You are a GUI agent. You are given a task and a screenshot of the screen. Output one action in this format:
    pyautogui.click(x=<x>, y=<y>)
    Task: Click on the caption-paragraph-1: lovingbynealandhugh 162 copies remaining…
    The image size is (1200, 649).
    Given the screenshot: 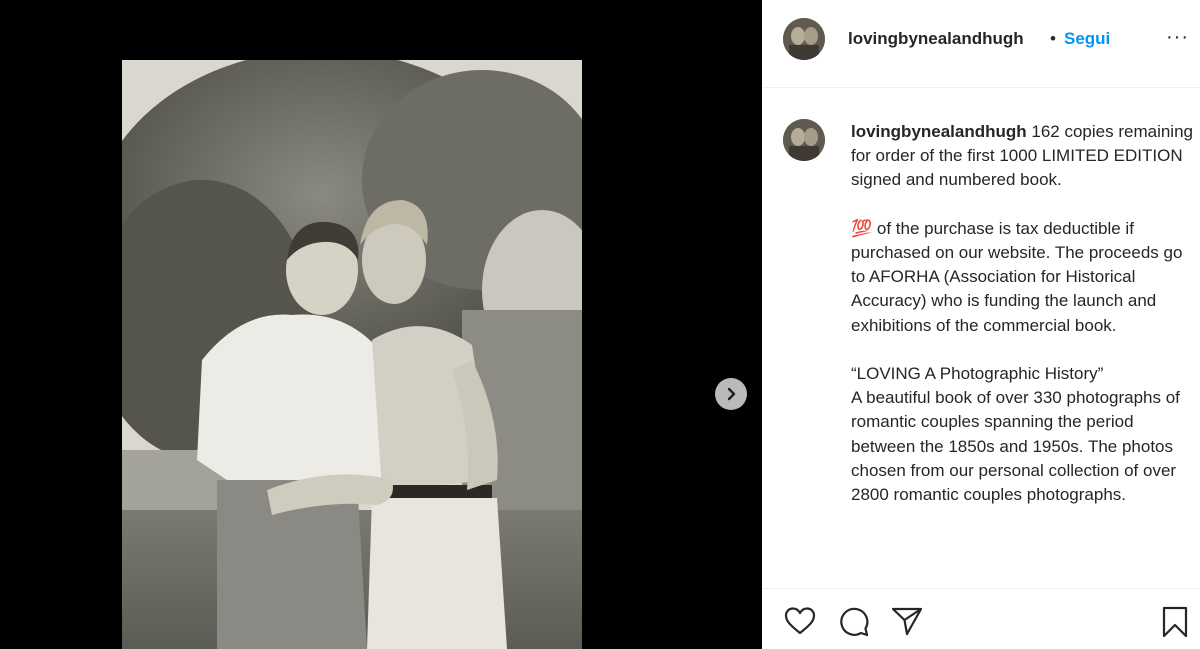 What is the action you would take?
    pyautogui.click(x=1022, y=156)
    